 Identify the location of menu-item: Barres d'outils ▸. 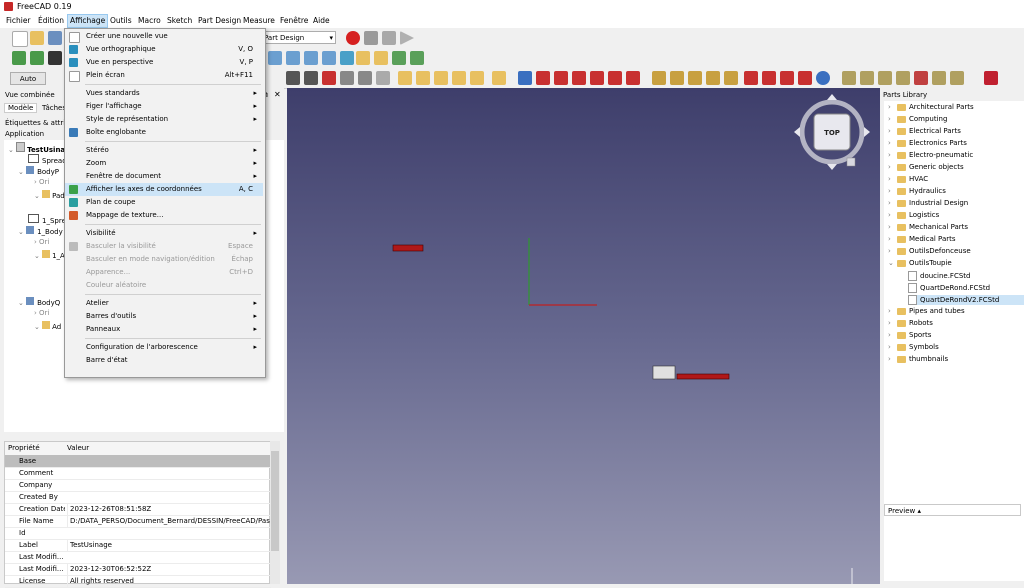
(164, 316).